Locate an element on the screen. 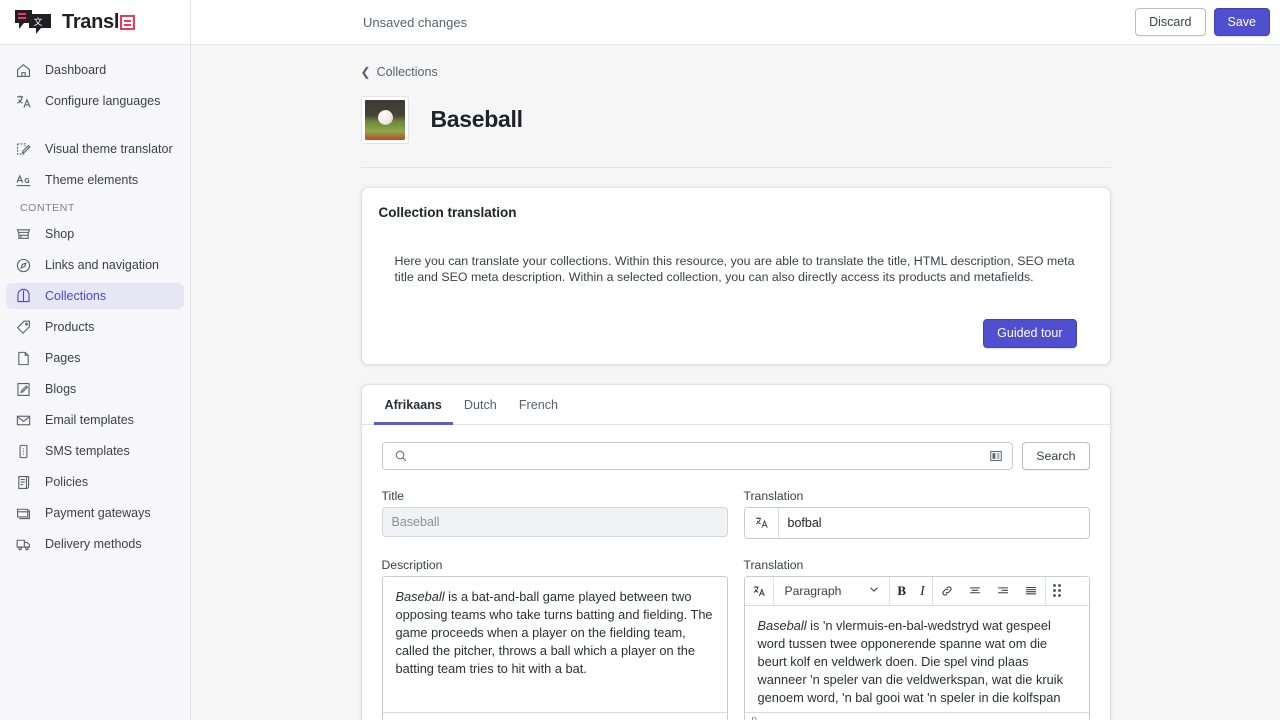  sidebar-item-label: Email templates is located at coordinates (89, 420).